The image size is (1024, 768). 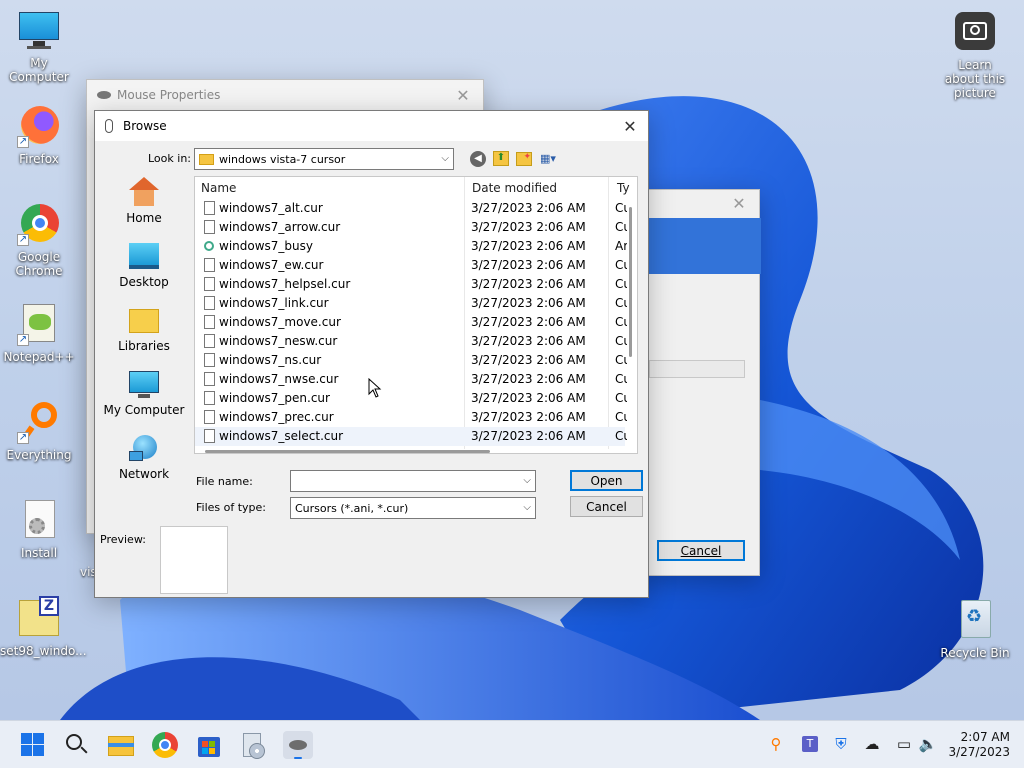 I want to click on file-row: windows7_pen.cur3/27/2023 2:06 AMCu, so click(x=411, y=398).